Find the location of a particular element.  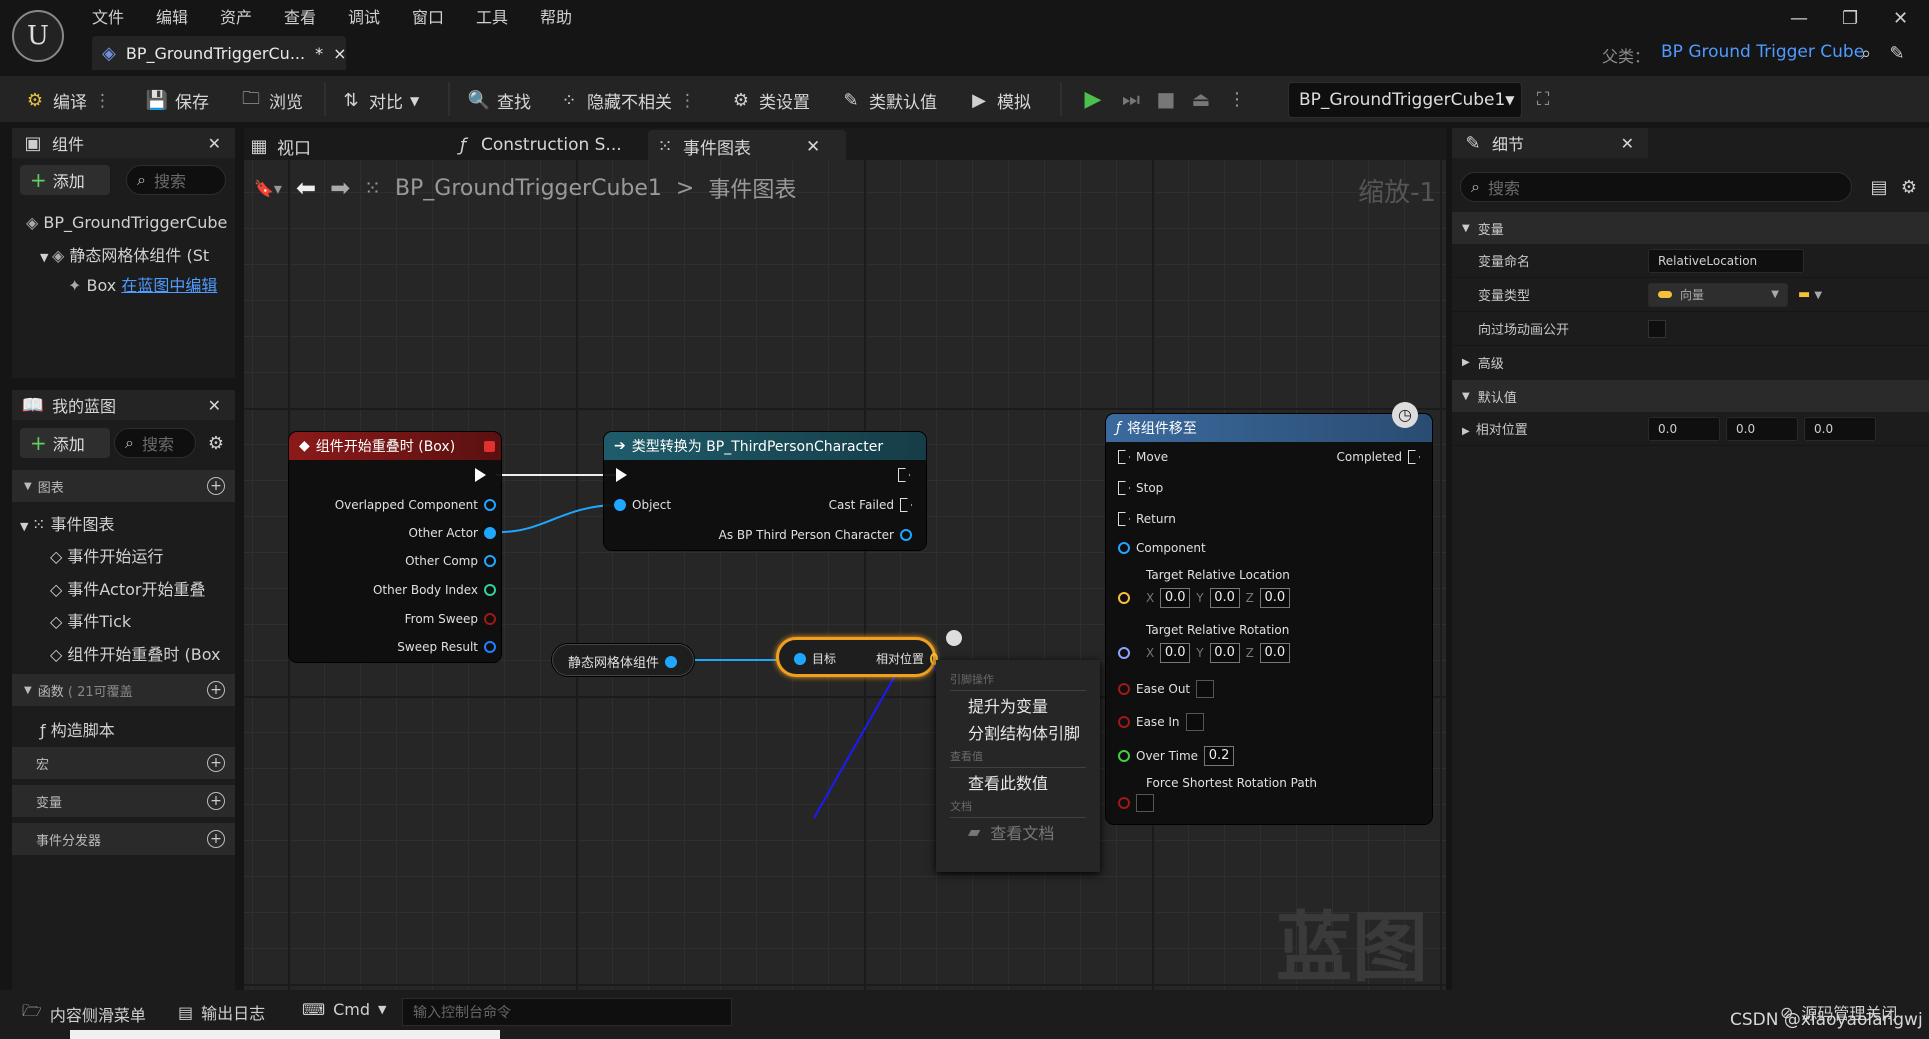

breadcrumb-graph: 事件图表 is located at coordinates (752, 188).